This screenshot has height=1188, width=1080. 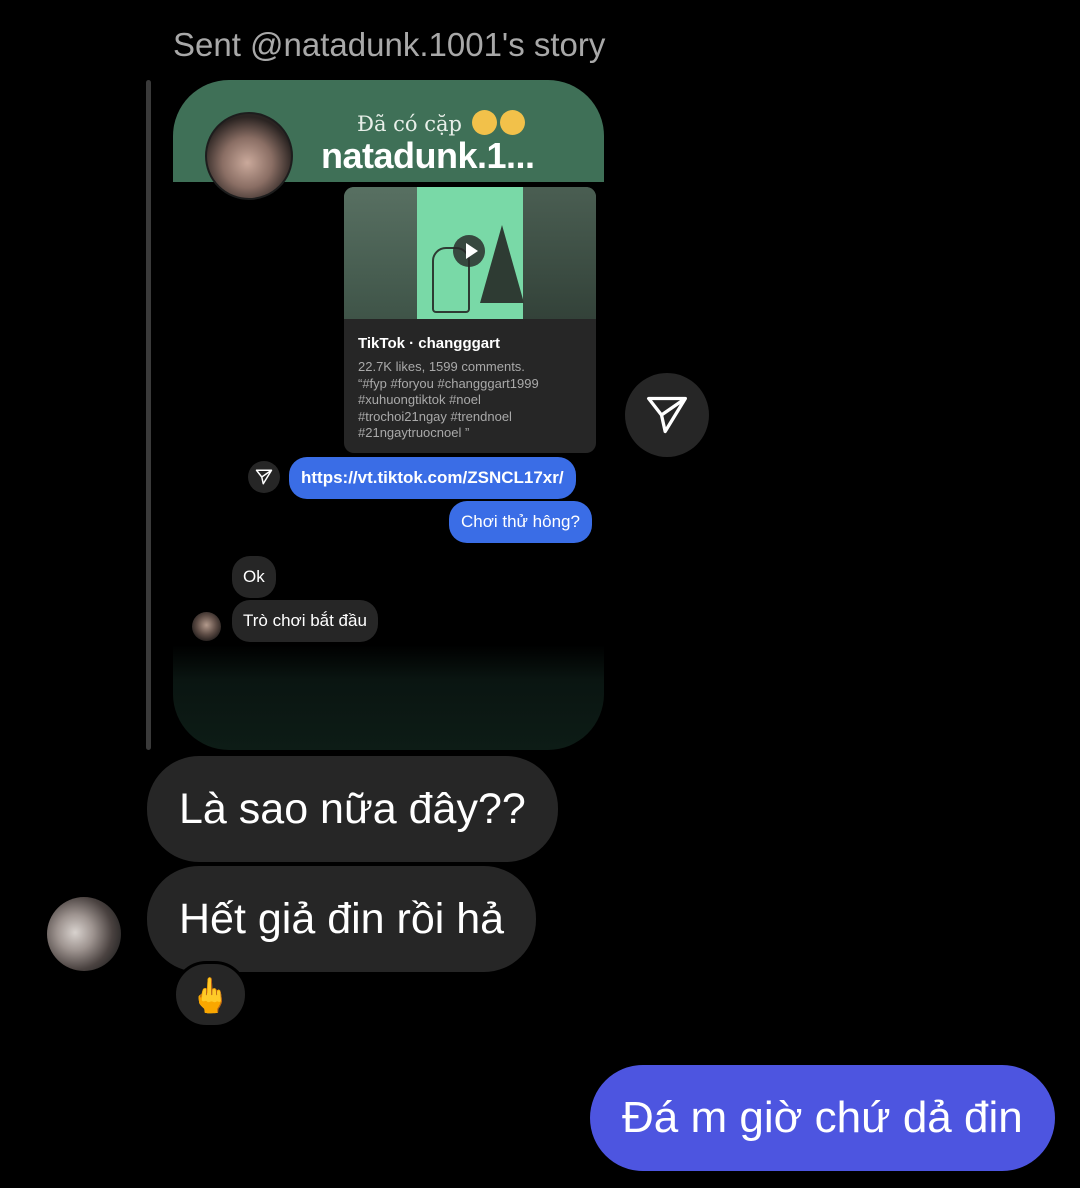 What do you see at coordinates (409, 124) in the screenshot?
I see `story-caption-text: Đã có cặp` at bounding box center [409, 124].